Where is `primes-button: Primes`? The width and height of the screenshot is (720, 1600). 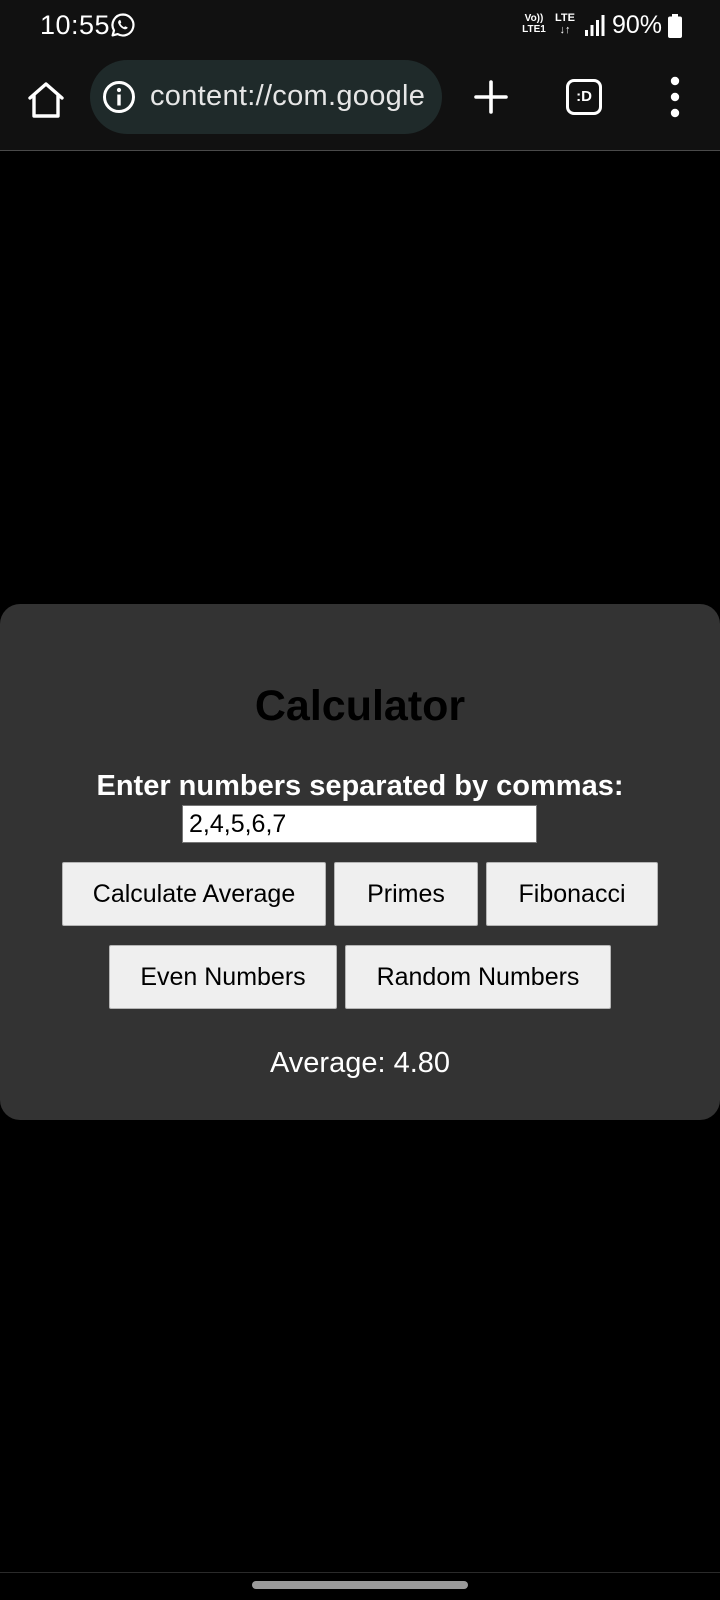
primes-button: Primes is located at coordinates (406, 894).